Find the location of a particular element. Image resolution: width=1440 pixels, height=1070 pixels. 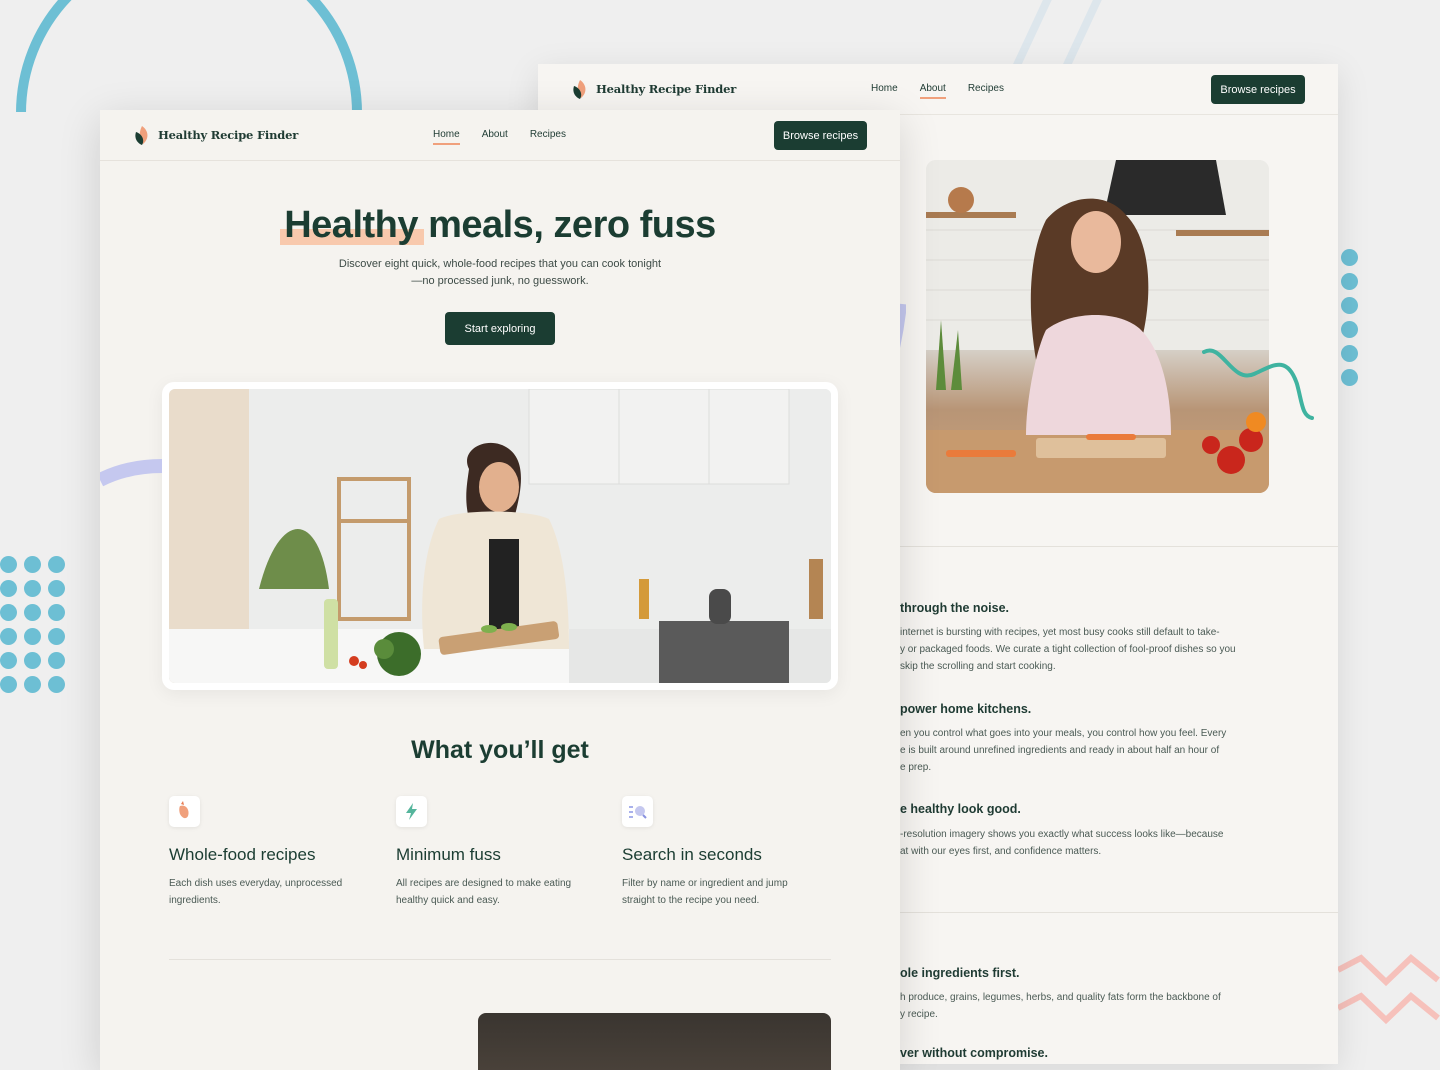

recipe-photo-preview is located at coordinates (654, 1041).